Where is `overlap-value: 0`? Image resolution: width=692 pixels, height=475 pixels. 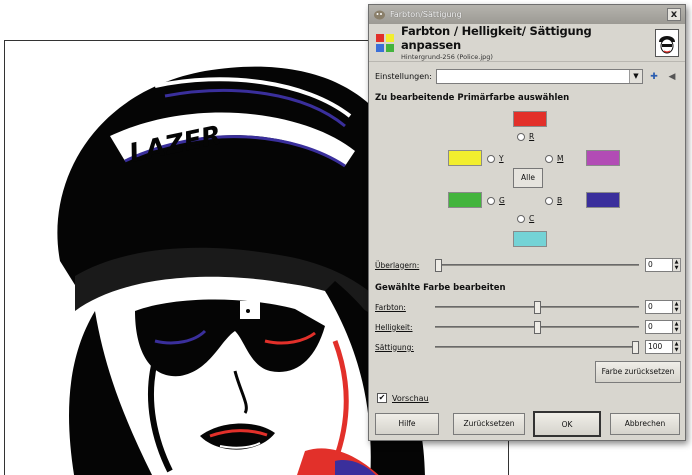
overlap-value: 0 is located at coordinates (659, 265).